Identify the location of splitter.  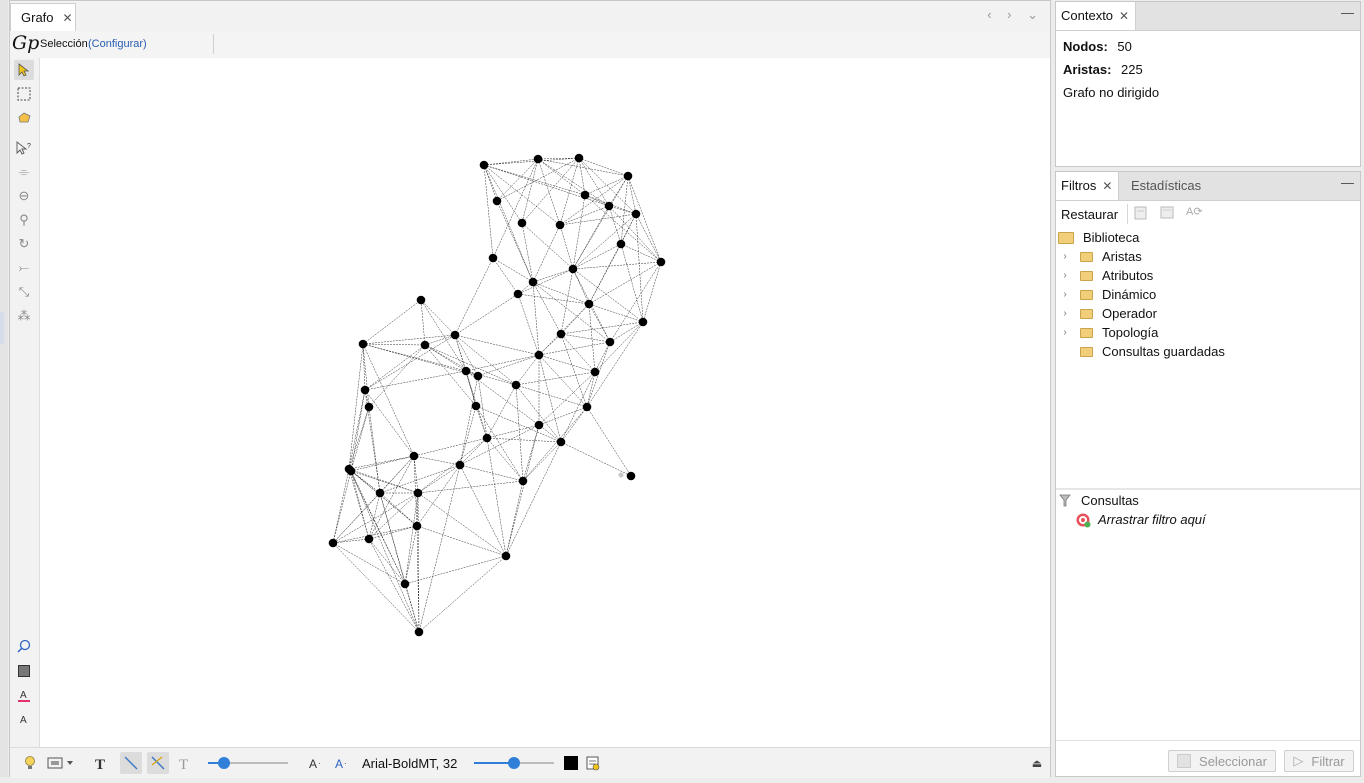
(1208, 489).